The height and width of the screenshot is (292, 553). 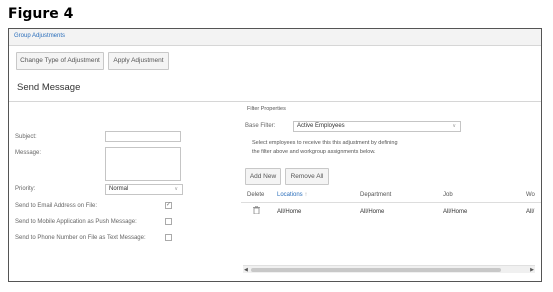 What do you see at coordinates (255, 195) in the screenshot?
I see `column-header-delete: Delete` at bounding box center [255, 195].